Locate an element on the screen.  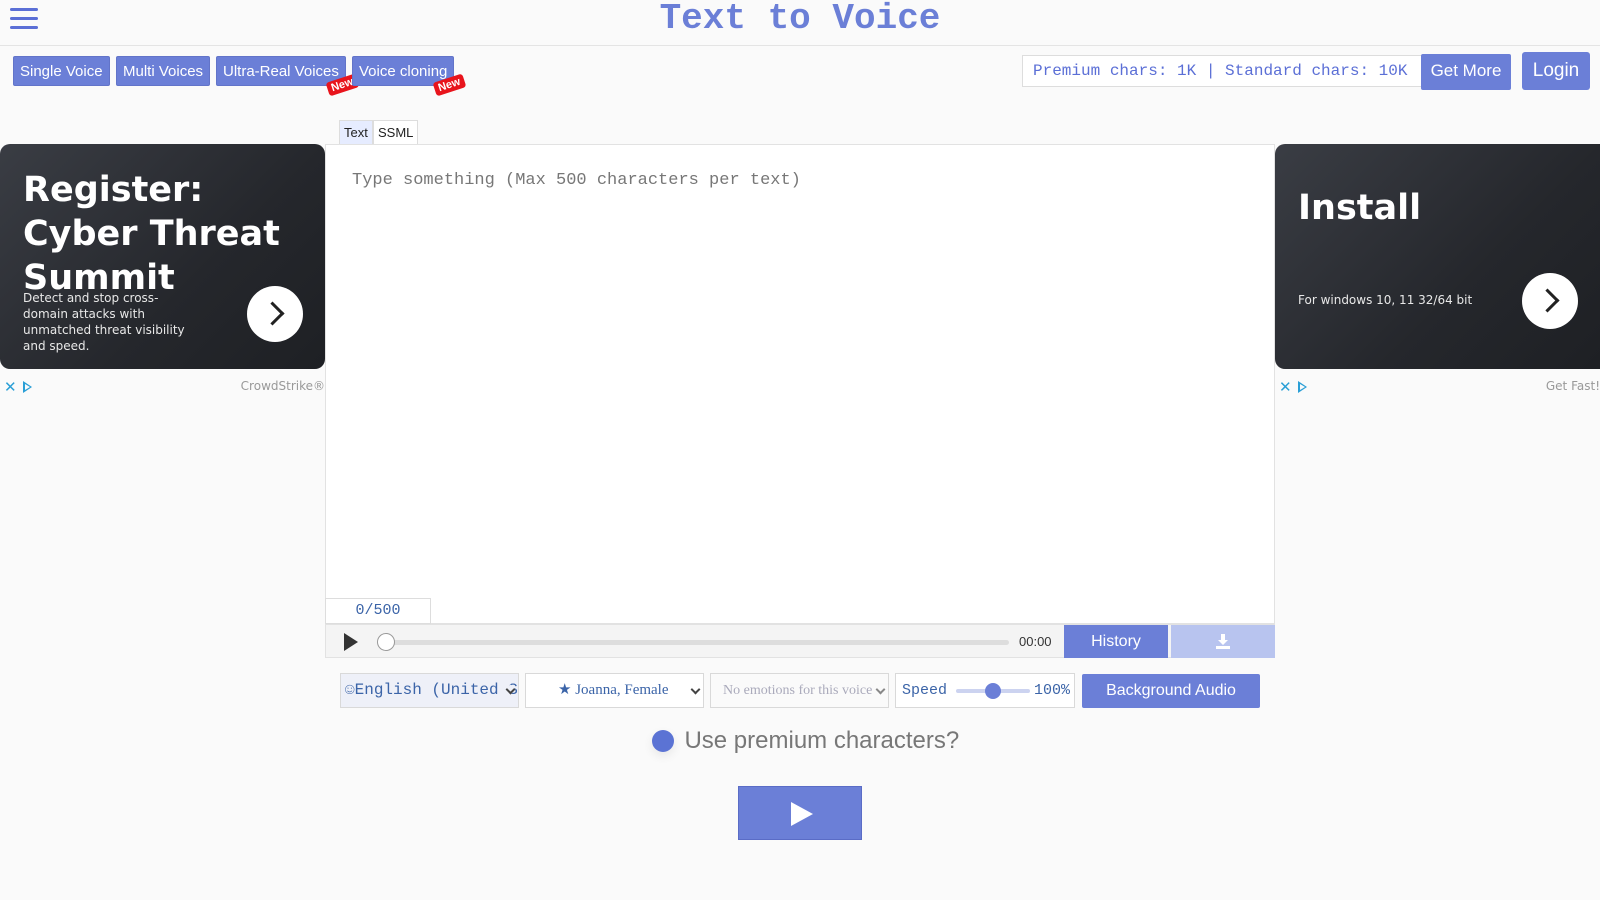
voice-value: Joanna, Female is located at coordinates (622, 690).